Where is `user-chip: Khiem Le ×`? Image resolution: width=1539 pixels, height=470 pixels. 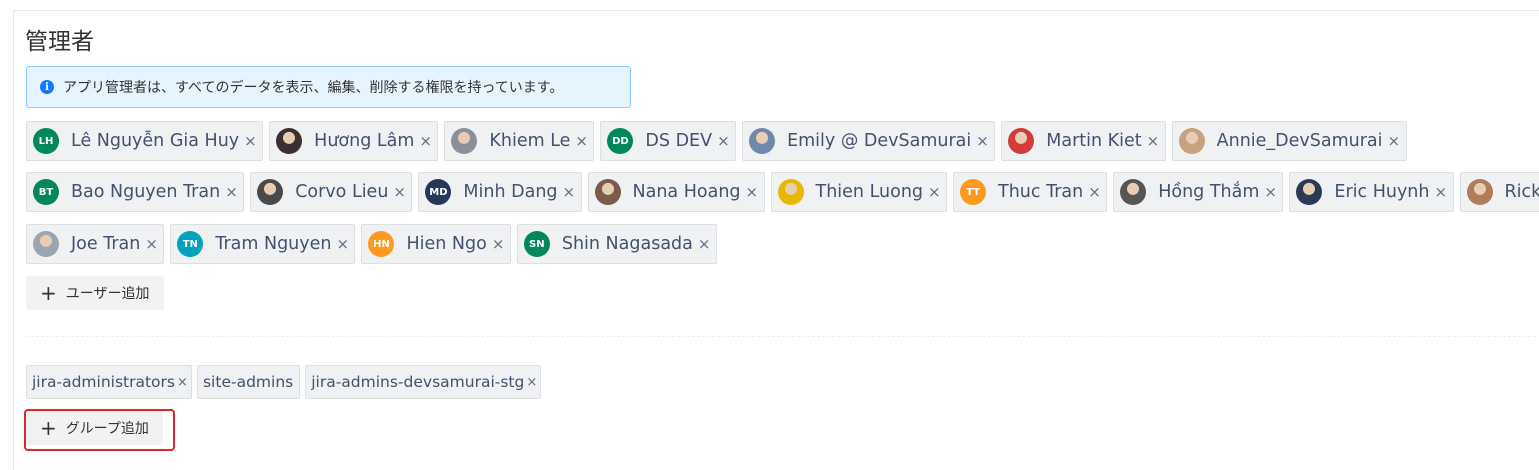 user-chip: Khiem Le × is located at coordinates (519, 141).